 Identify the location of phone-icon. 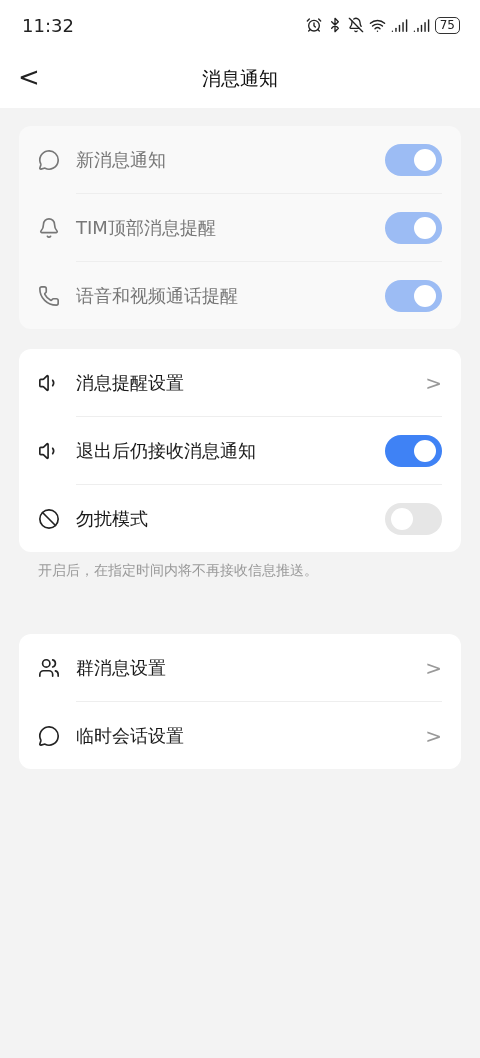
(49, 295).